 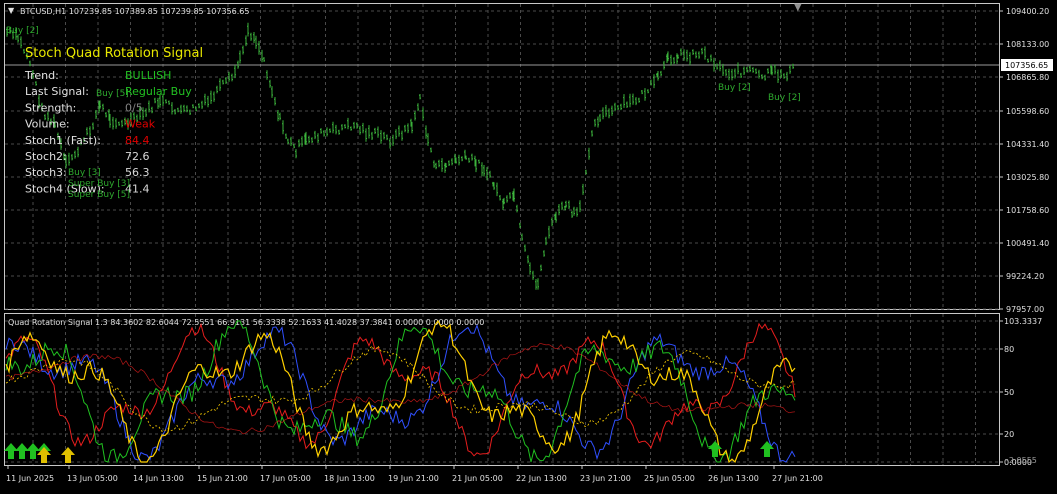 What do you see at coordinates (1025, 309) in the screenshot?
I see `price-tick-label: 97957.00` at bounding box center [1025, 309].